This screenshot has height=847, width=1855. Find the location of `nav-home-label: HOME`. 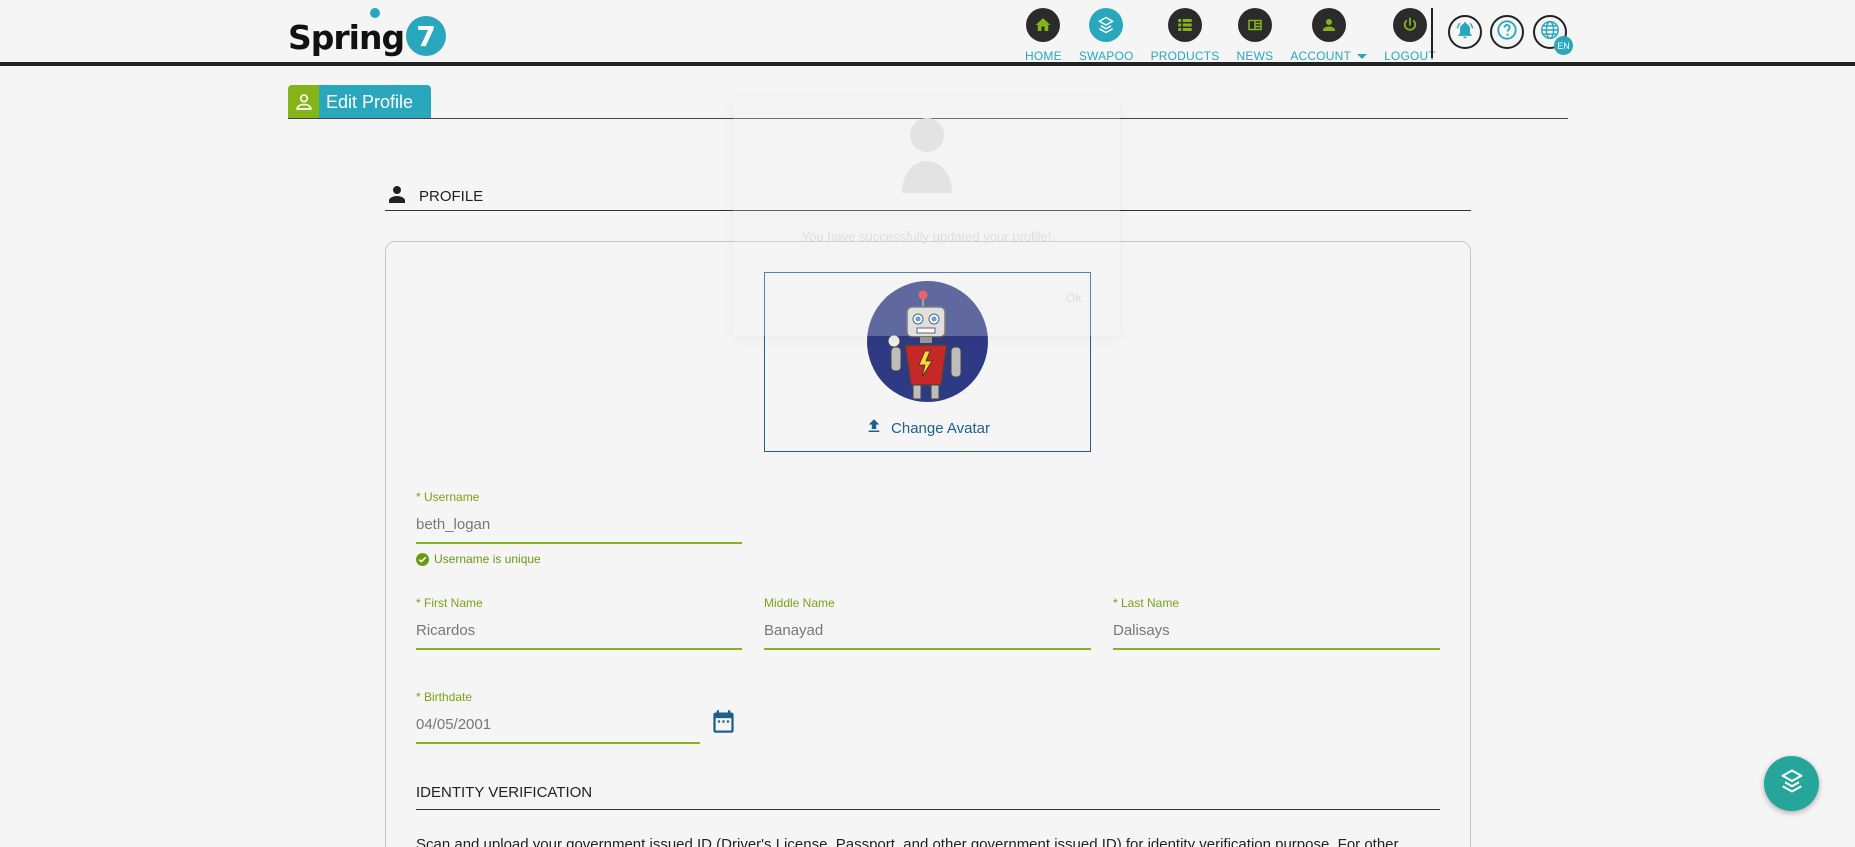

nav-home-label: HOME is located at coordinates (1043, 56).